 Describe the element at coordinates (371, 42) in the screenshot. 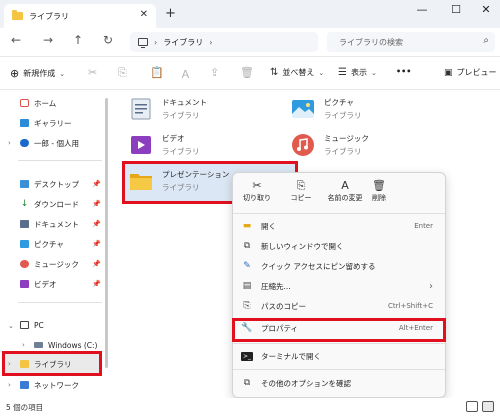

I see `search-placeholder: ライブラリの検索` at that location.